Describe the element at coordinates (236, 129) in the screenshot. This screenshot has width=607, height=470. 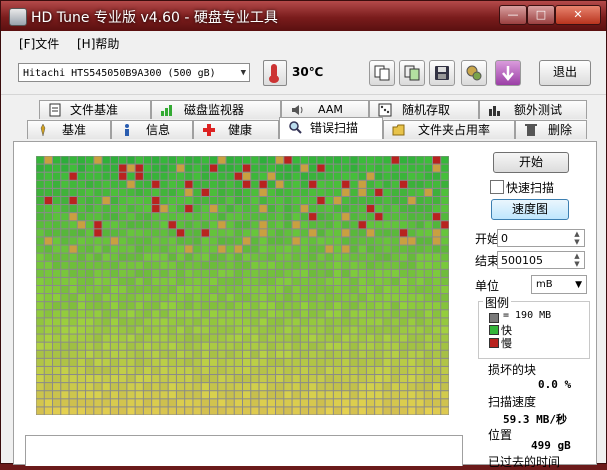
I see `tab-health: 健康` at that location.